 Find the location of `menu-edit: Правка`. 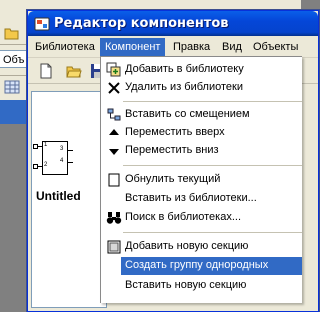

menu-edit: Правка is located at coordinates (191, 47).